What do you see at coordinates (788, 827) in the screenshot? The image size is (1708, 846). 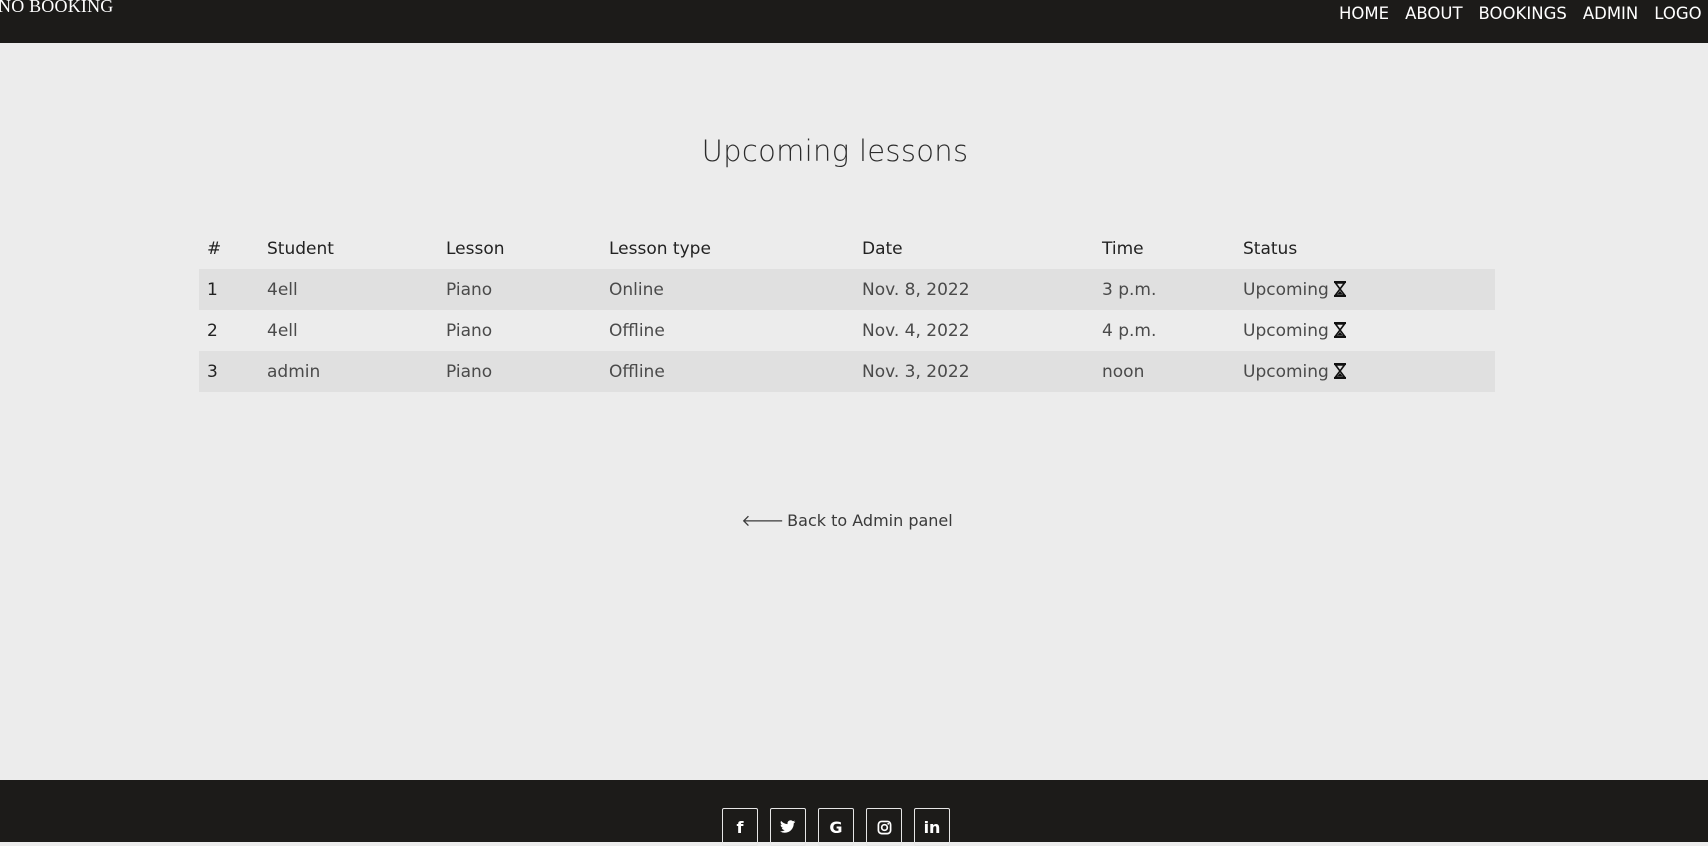 I see `twitter-icon` at bounding box center [788, 827].